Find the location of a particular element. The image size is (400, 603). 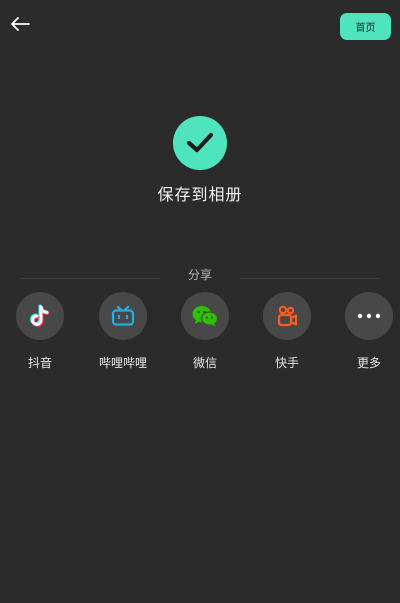

more-icon is located at coordinates (369, 316).